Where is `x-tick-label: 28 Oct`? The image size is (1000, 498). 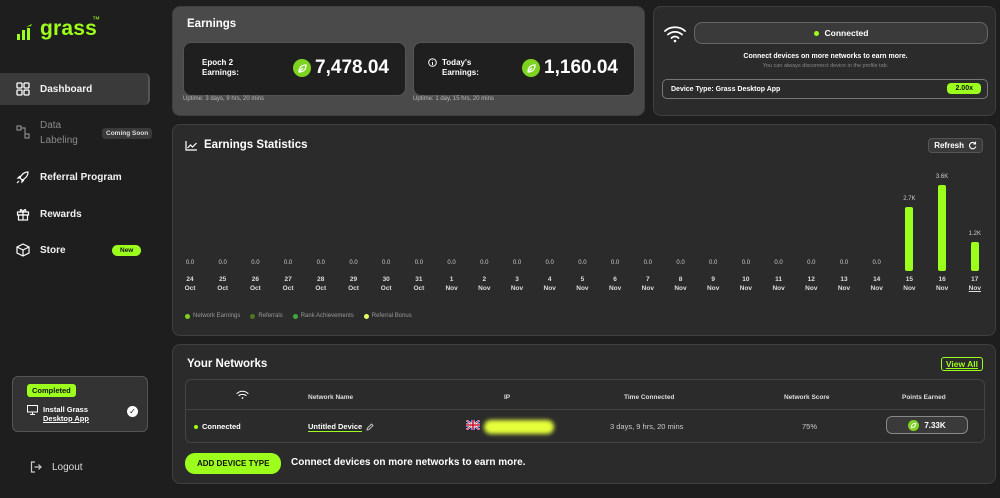
x-tick-label: 28 Oct is located at coordinates (321, 284).